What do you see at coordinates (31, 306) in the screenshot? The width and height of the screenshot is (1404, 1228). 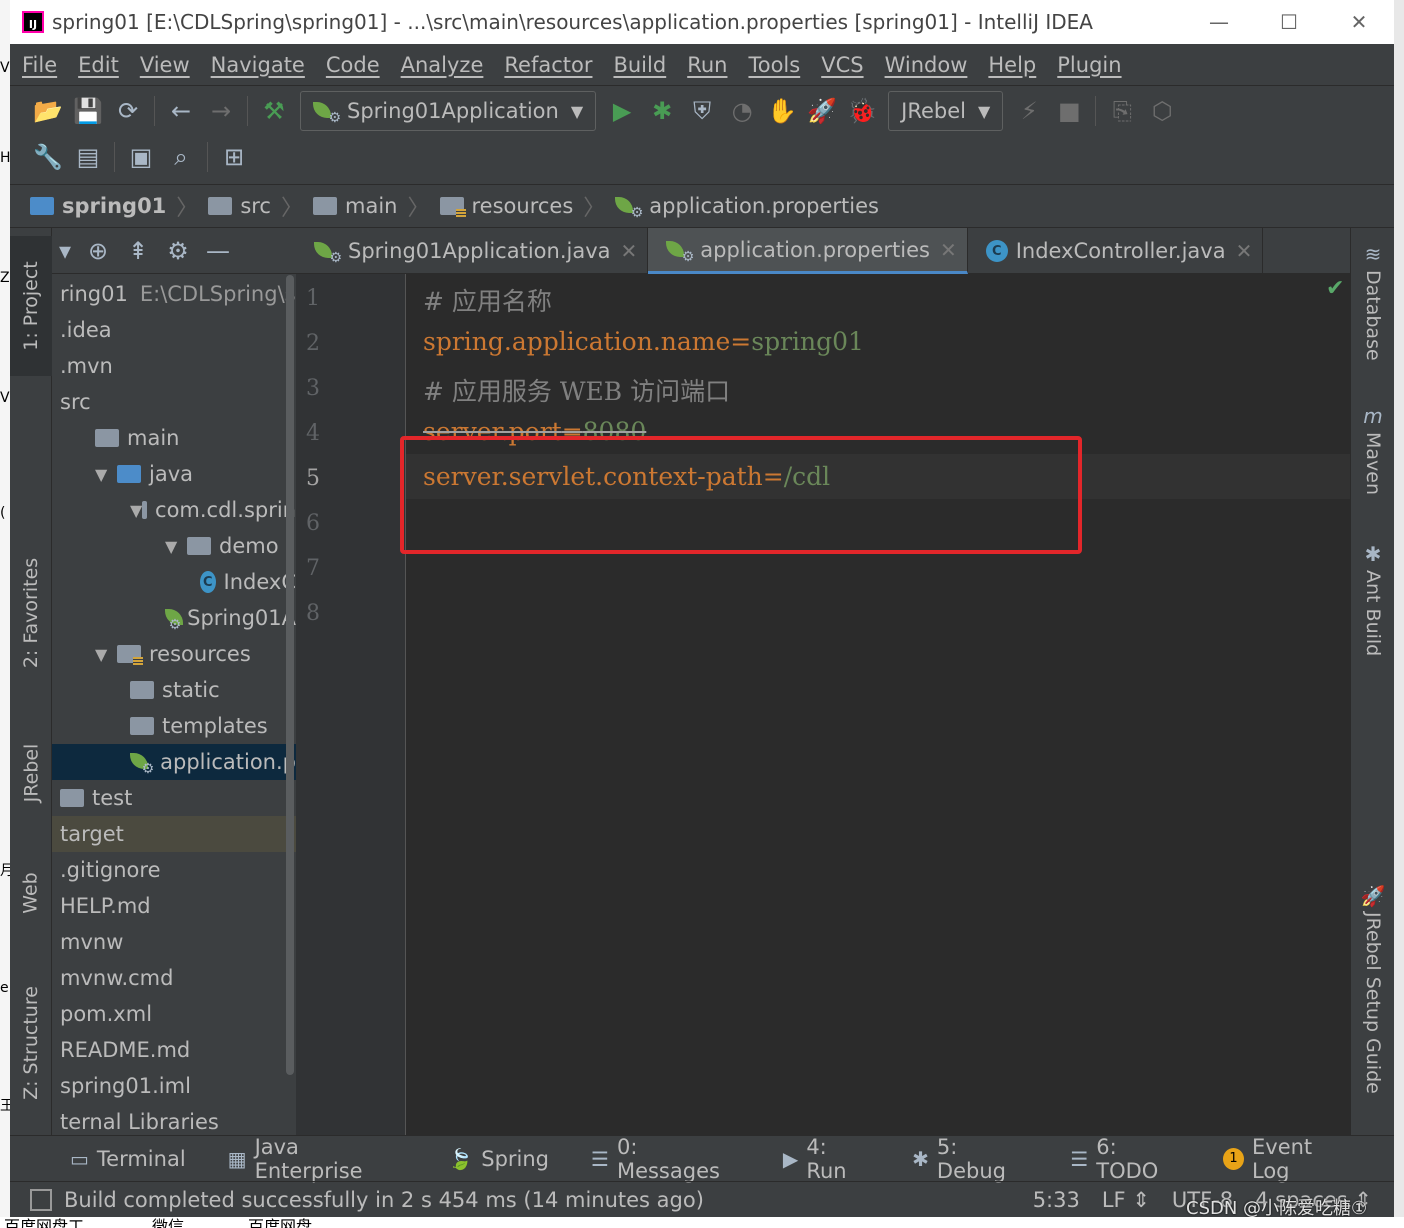 I see `tool-tab-project: 1: Project` at bounding box center [31, 306].